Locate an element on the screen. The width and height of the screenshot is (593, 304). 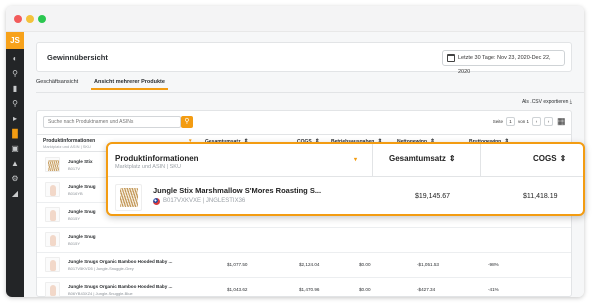
net-profit-cell: -$427.34 is located at coordinates (426, 289).